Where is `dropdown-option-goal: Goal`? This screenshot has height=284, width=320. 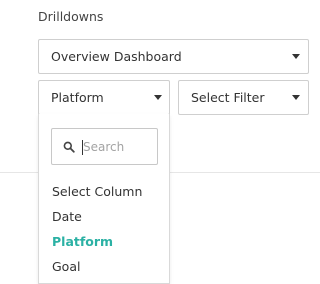
dropdown-option-goal: Goal is located at coordinates (66, 266).